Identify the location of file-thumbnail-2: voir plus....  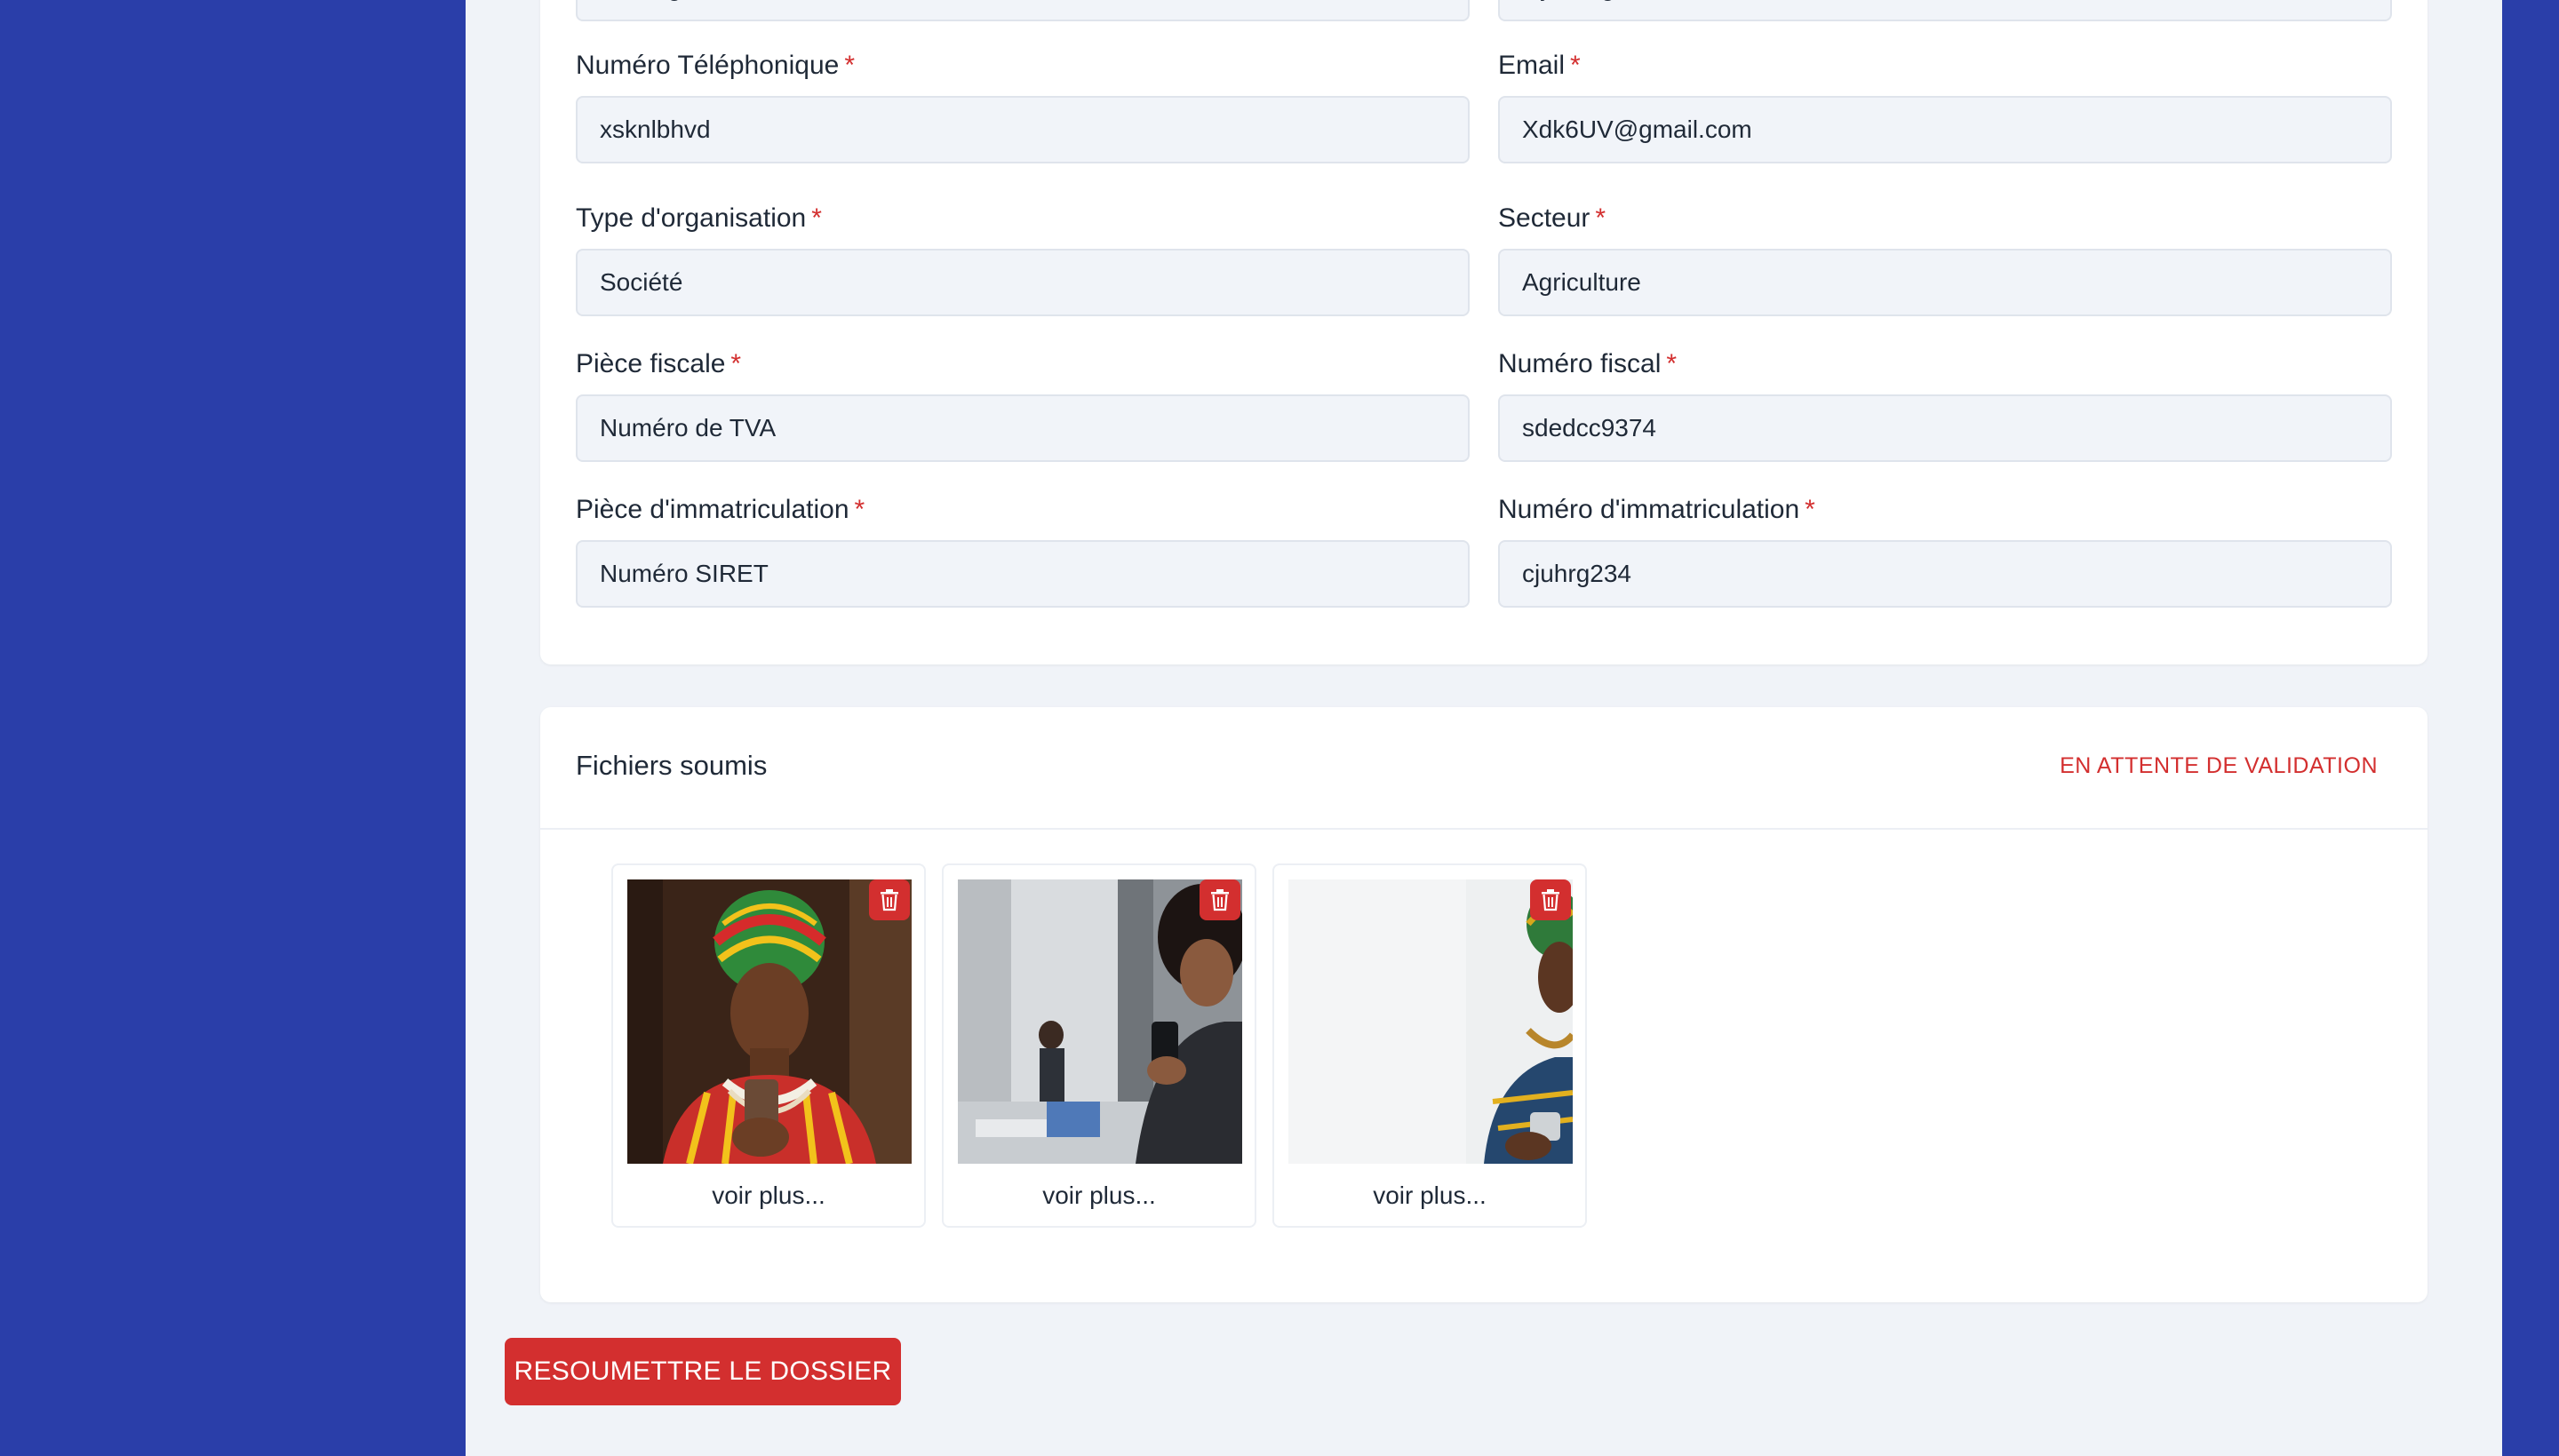
(1099, 1045).